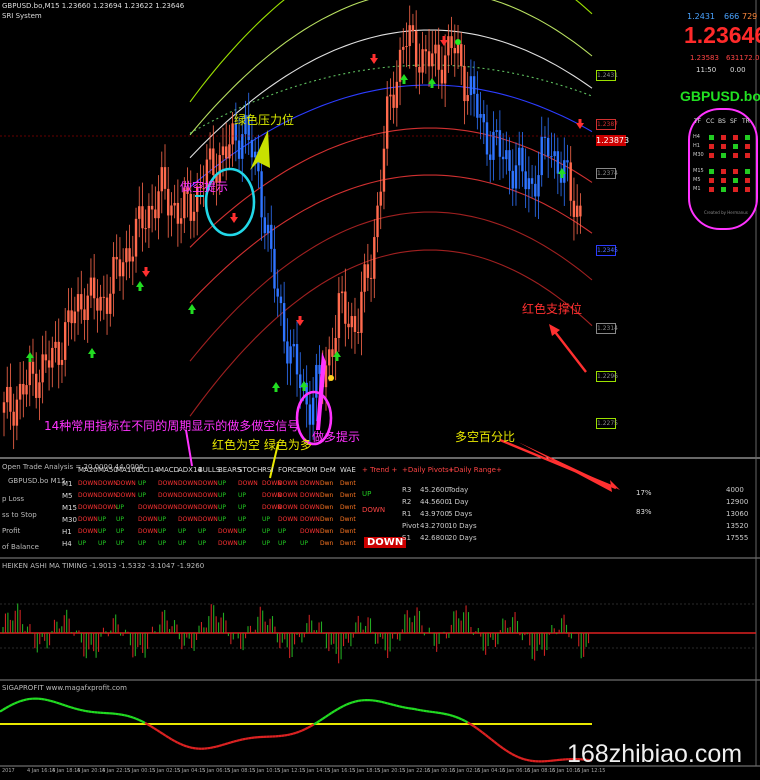 The width and height of the screenshot is (760, 780). What do you see at coordinates (64, 688) in the screenshot?
I see `osc2-title: SIGAPROFIT www.magafxprofit.com` at bounding box center [64, 688].